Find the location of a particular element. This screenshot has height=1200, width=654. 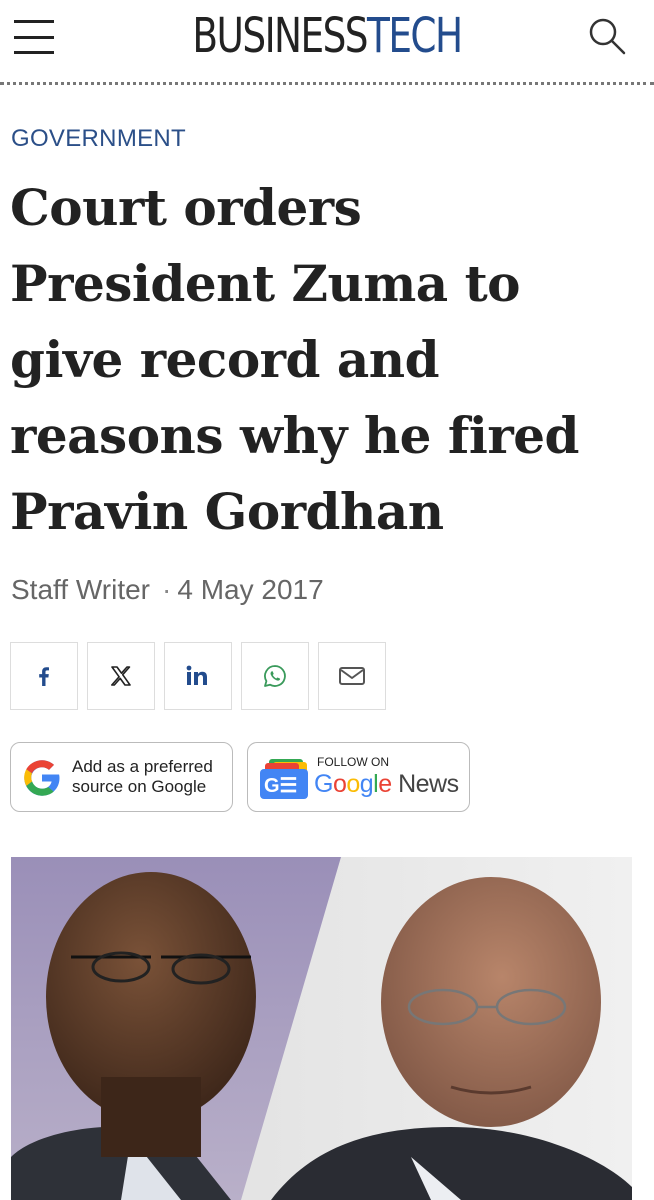

google-preferred-line2: source on Google is located at coordinates (139, 786).